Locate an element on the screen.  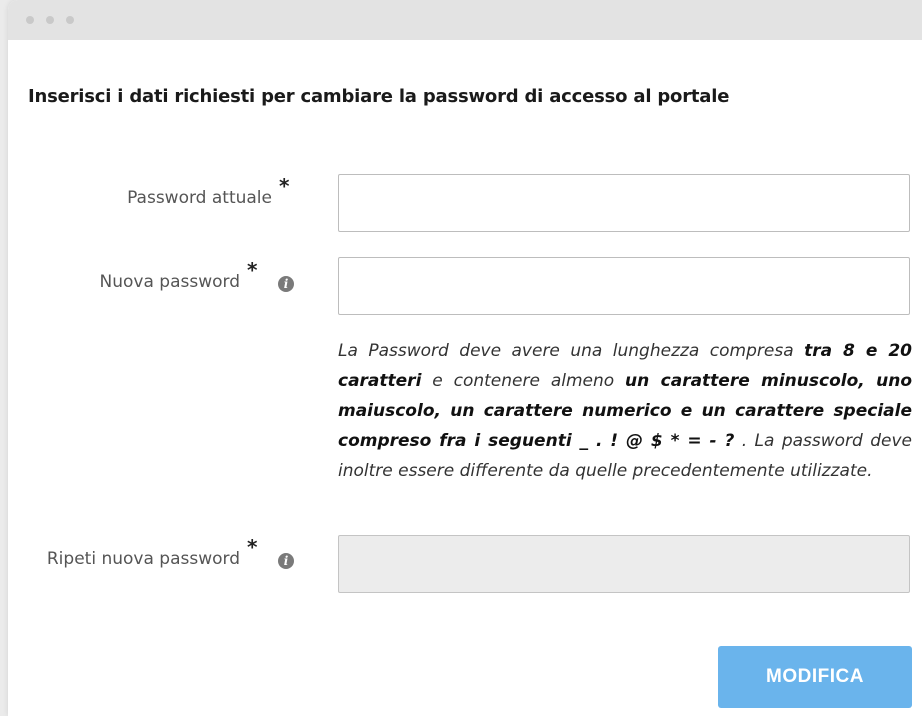
new-password-input is located at coordinates (624, 286).